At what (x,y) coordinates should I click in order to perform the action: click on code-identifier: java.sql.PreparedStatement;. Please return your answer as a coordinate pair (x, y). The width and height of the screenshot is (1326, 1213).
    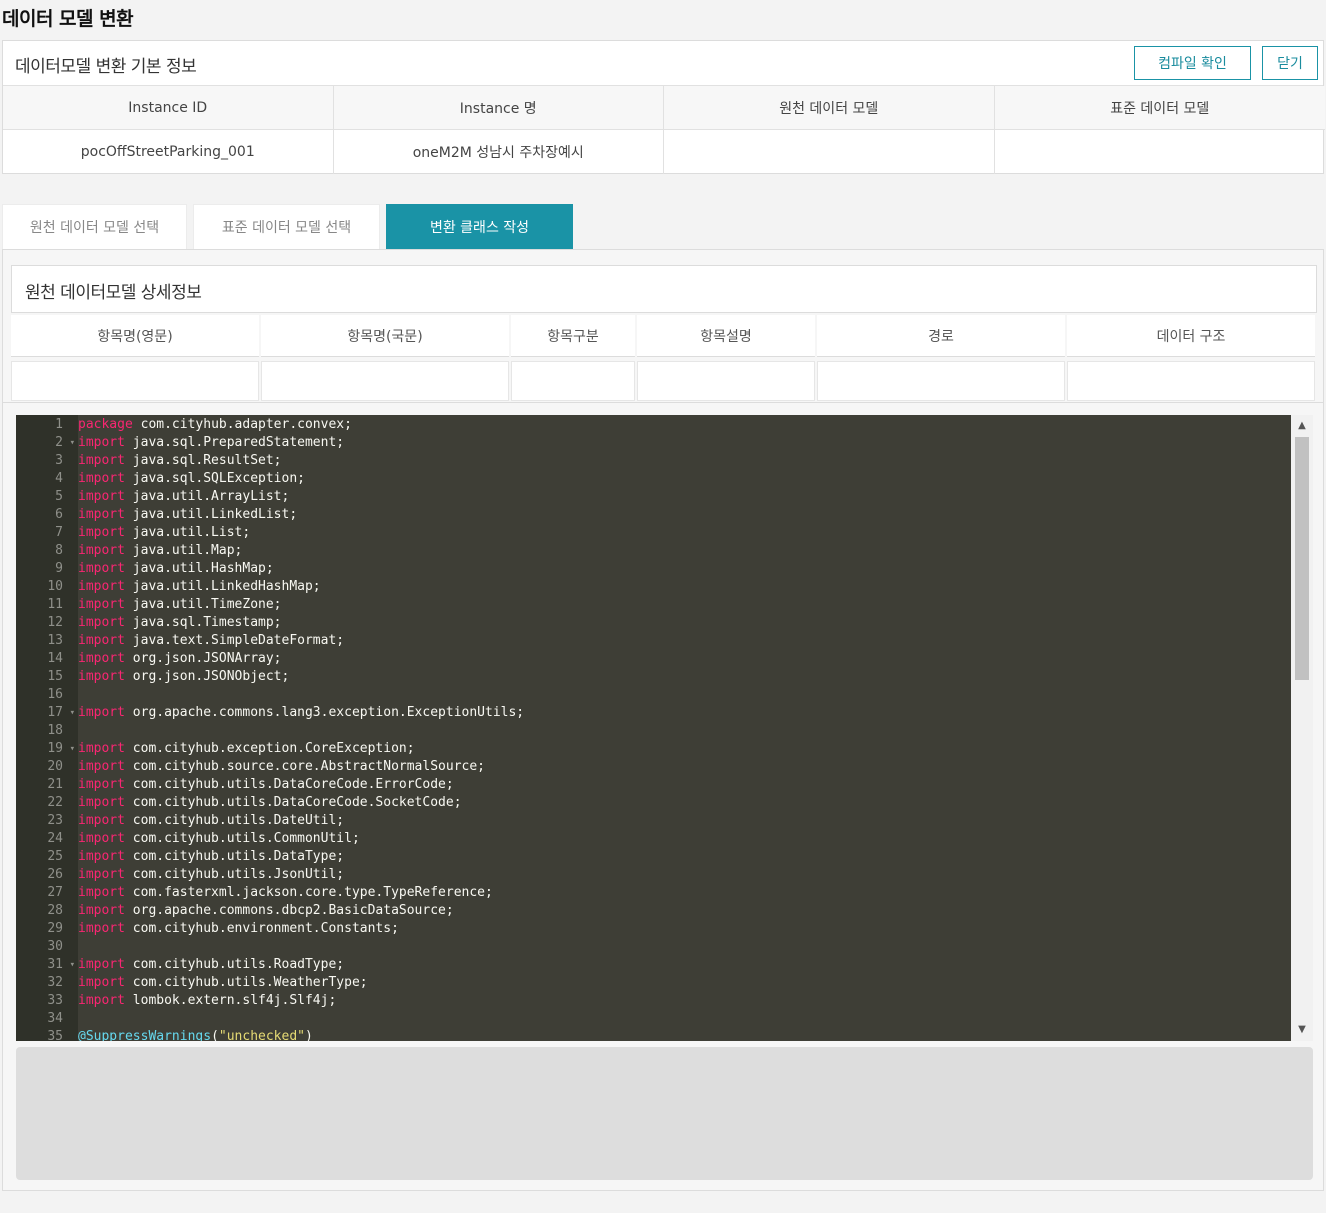
    Looking at the image, I should click on (234, 442).